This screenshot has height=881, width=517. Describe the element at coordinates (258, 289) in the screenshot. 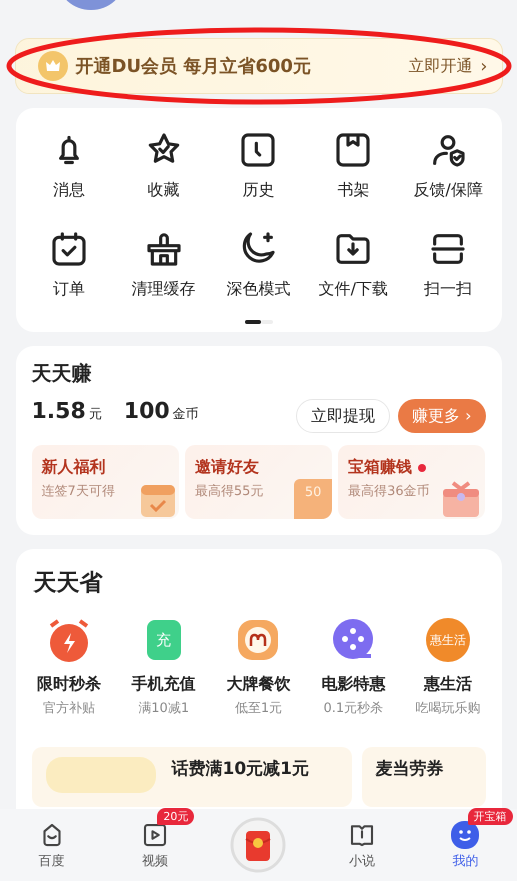

I see `shortcut-label: 深色模式` at that location.